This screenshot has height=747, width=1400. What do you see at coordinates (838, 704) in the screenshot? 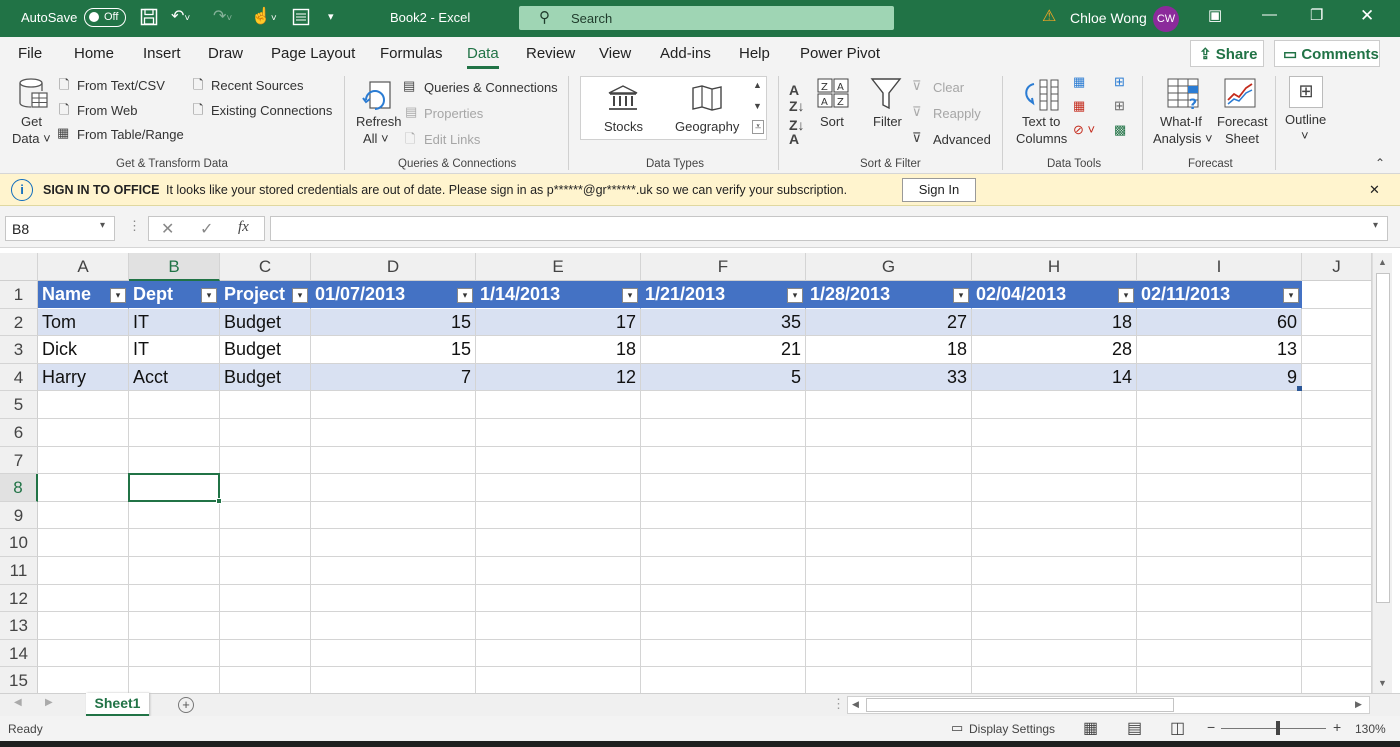
I see `tab-split-grip-icon: ⋮` at bounding box center [838, 704].